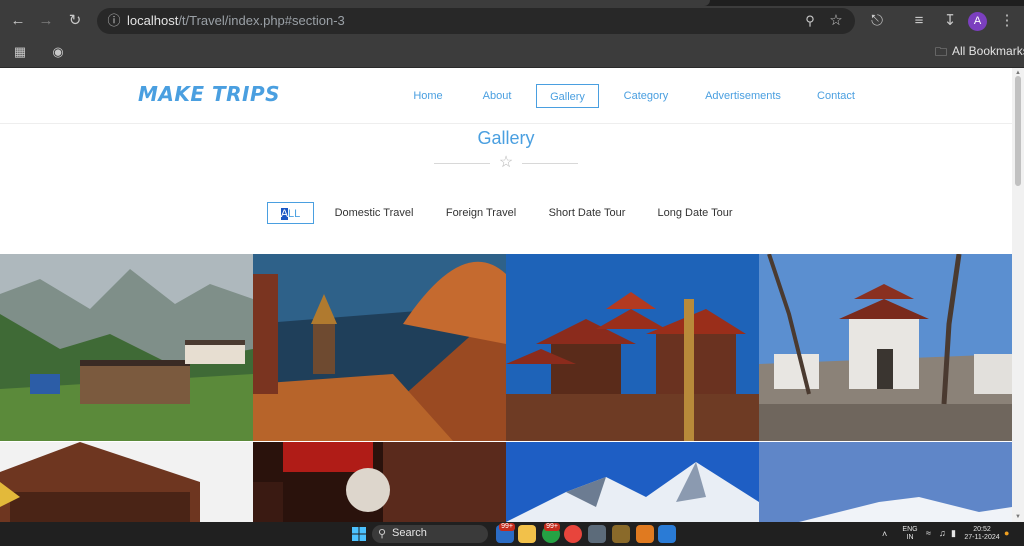  I want to click on filter-all: ALL, so click(290, 213).